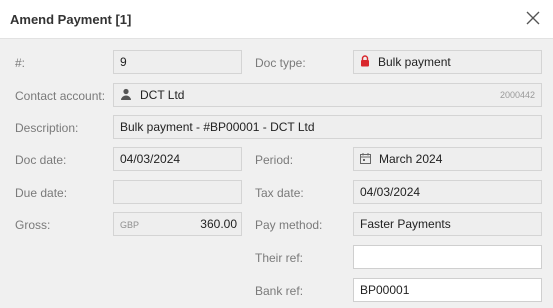 The image size is (553, 308). I want to click on bank-ref-label: Bank ref:, so click(279, 291).